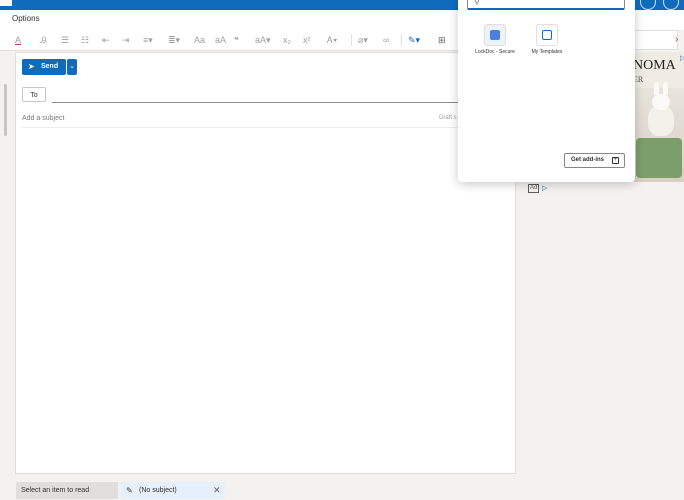 This screenshot has width=684, height=500. What do you see at coordinates (5, 110) in the screenshot?
I see `scrollbar` at bounding box center [5, 110].